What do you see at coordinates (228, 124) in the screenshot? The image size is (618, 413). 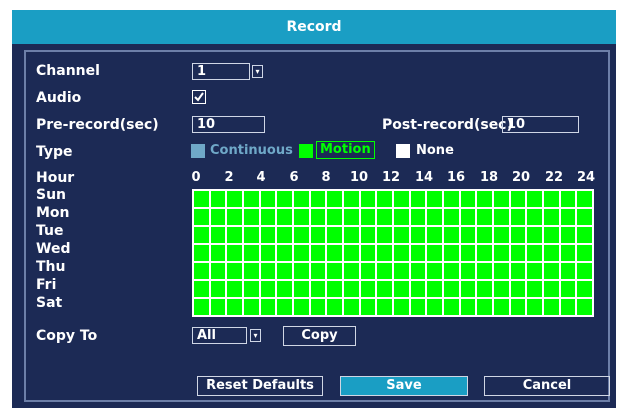 I see `pre-record-input: 10` at bounding box center [228, 124].